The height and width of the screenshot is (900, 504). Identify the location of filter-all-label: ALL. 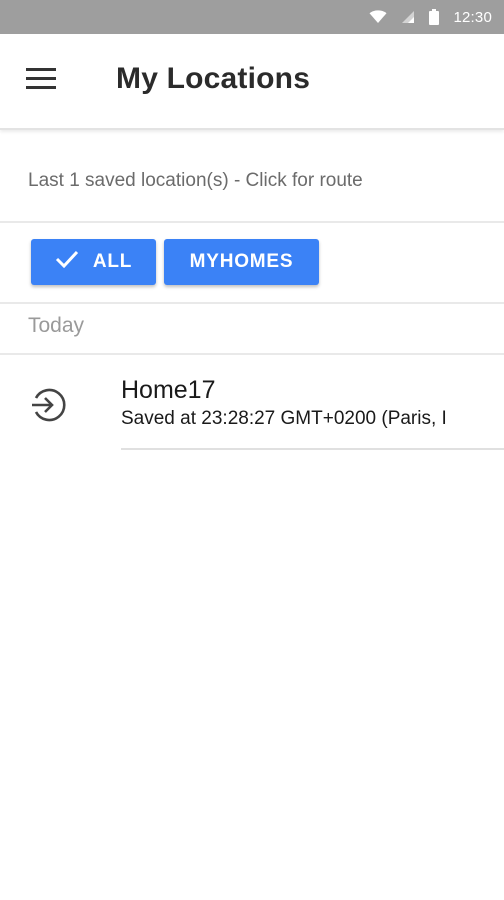
(112, 261).